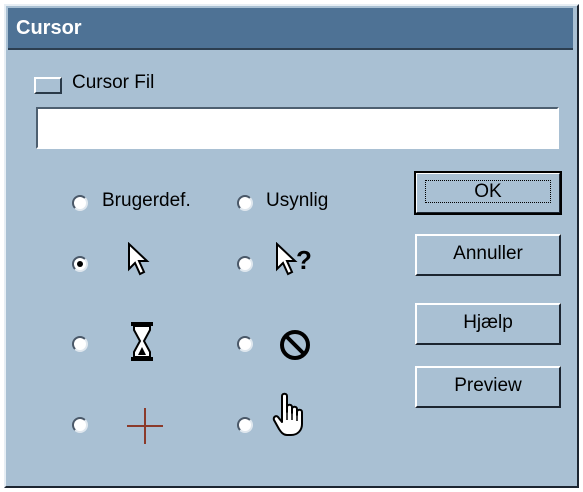 The image size is (583, 492). Describe the element at coordinates (245, 203) in the screenshot. I see `radio-hidden` at that location.